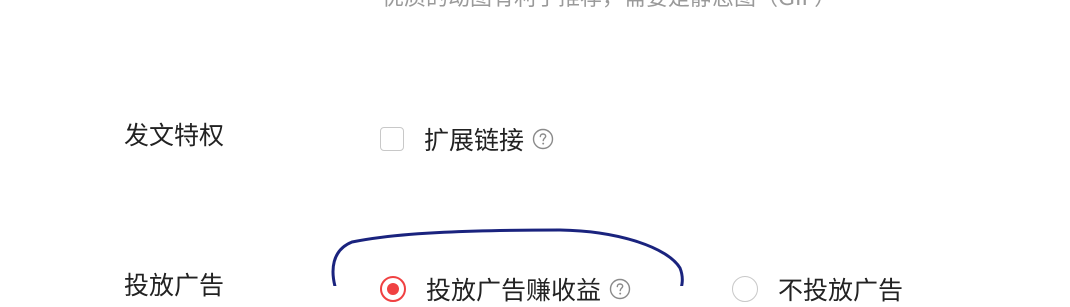  I want to click on ads-on-radio, so click(393, 289).